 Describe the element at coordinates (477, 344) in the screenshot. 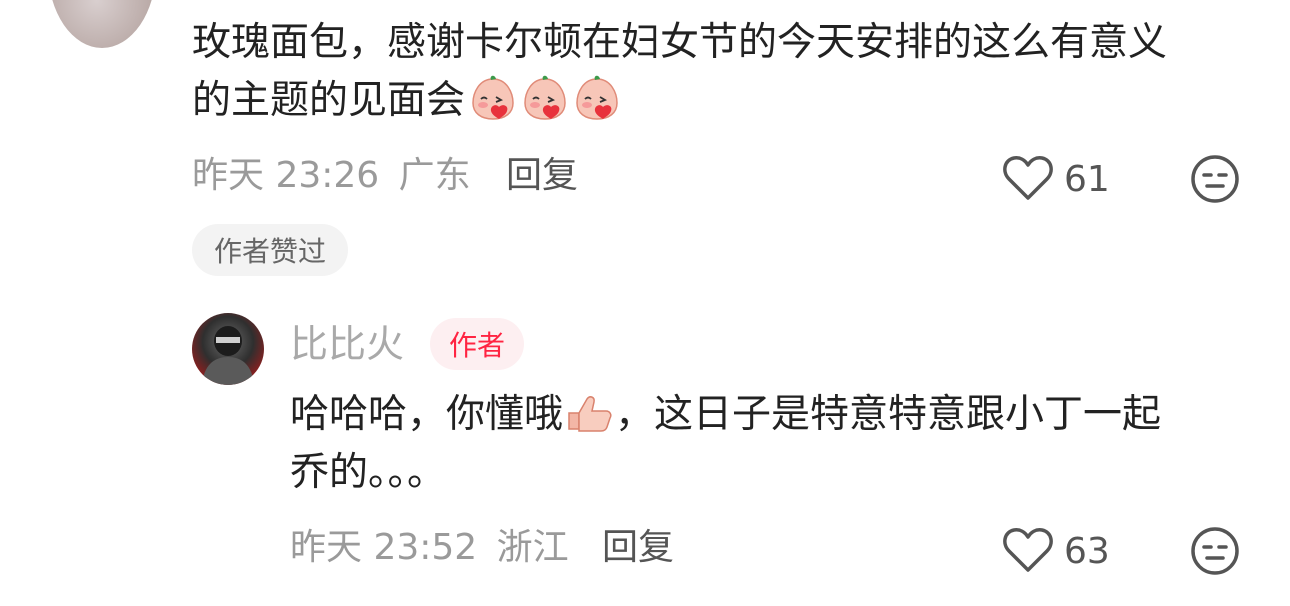

I see `author-badge: 作者` at that location.